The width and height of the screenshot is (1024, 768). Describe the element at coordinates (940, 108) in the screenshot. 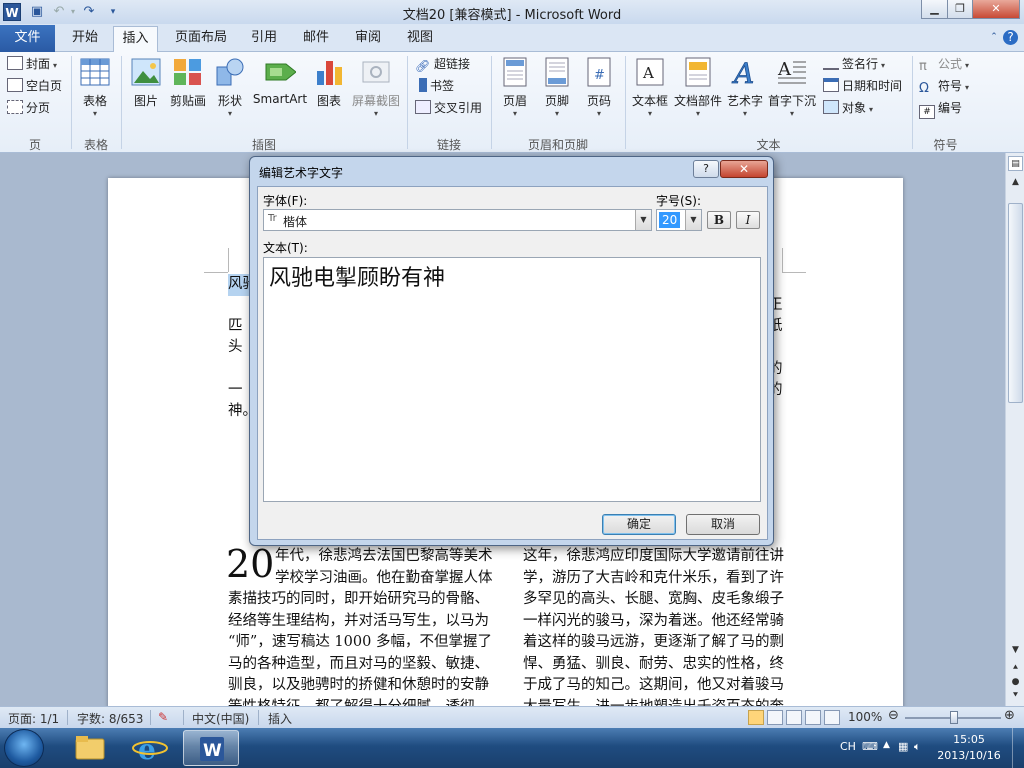

I see `number-button: # 编号` at that location.